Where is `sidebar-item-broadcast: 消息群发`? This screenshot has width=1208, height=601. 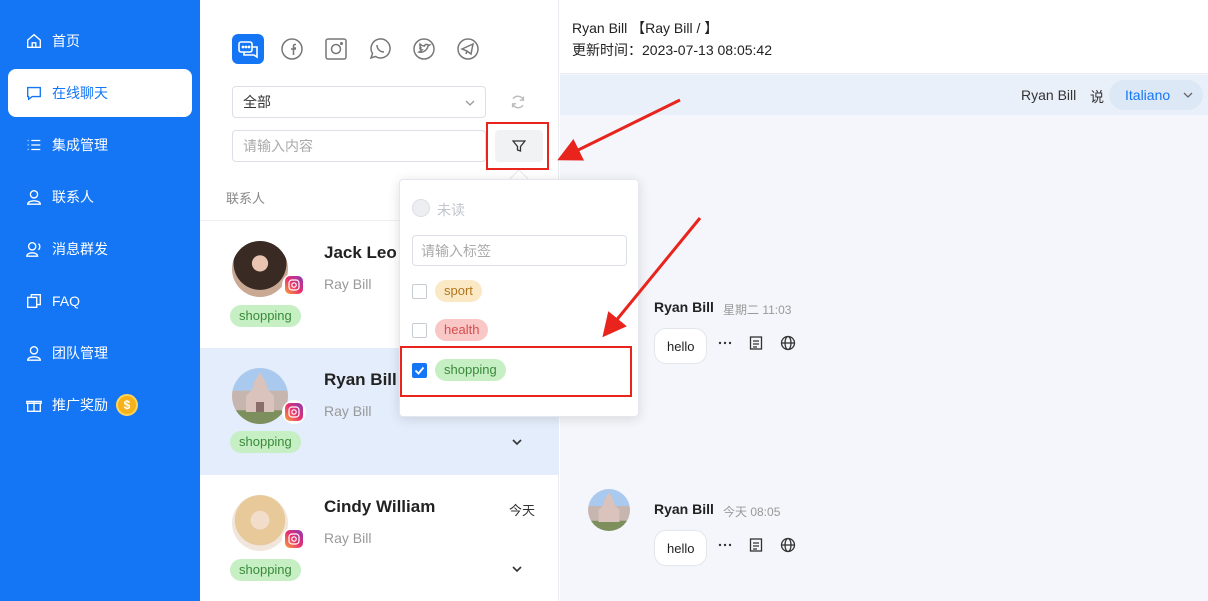
sidebar-item-broadcast: 消息群发 is located at coordinates (100, 249).